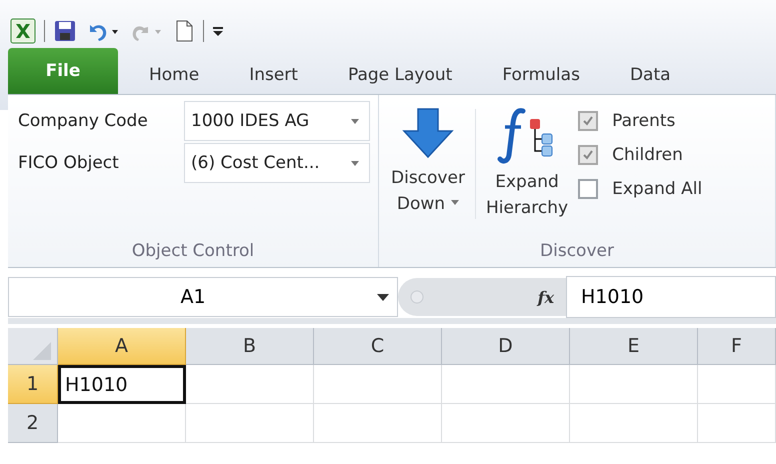 The image size is (776, 464). Describe the element at coordinates (174, 75) in the screenshot. I see `ribbon-tab: Home` at that location.